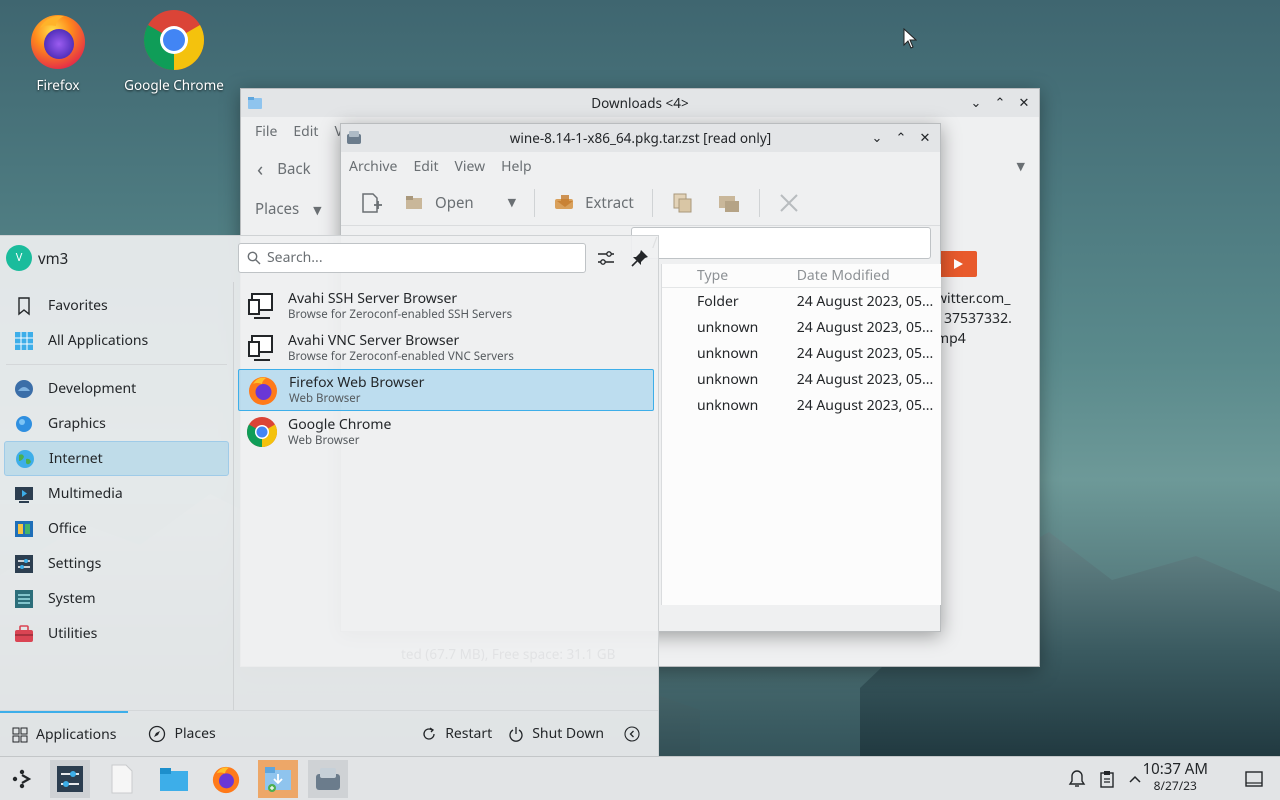  Describe the element at coordinates (593, 203) in the screenshot. I see `extract-button: Extract` at that location.